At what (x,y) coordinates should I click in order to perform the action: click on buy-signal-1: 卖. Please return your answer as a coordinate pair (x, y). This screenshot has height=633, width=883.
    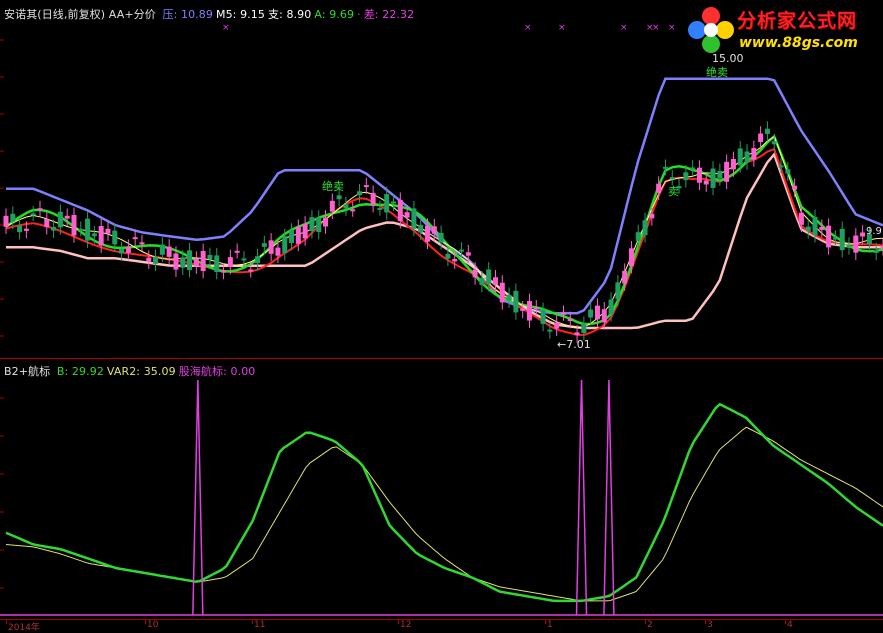
    Looking at the image, I should click on (673, 191).